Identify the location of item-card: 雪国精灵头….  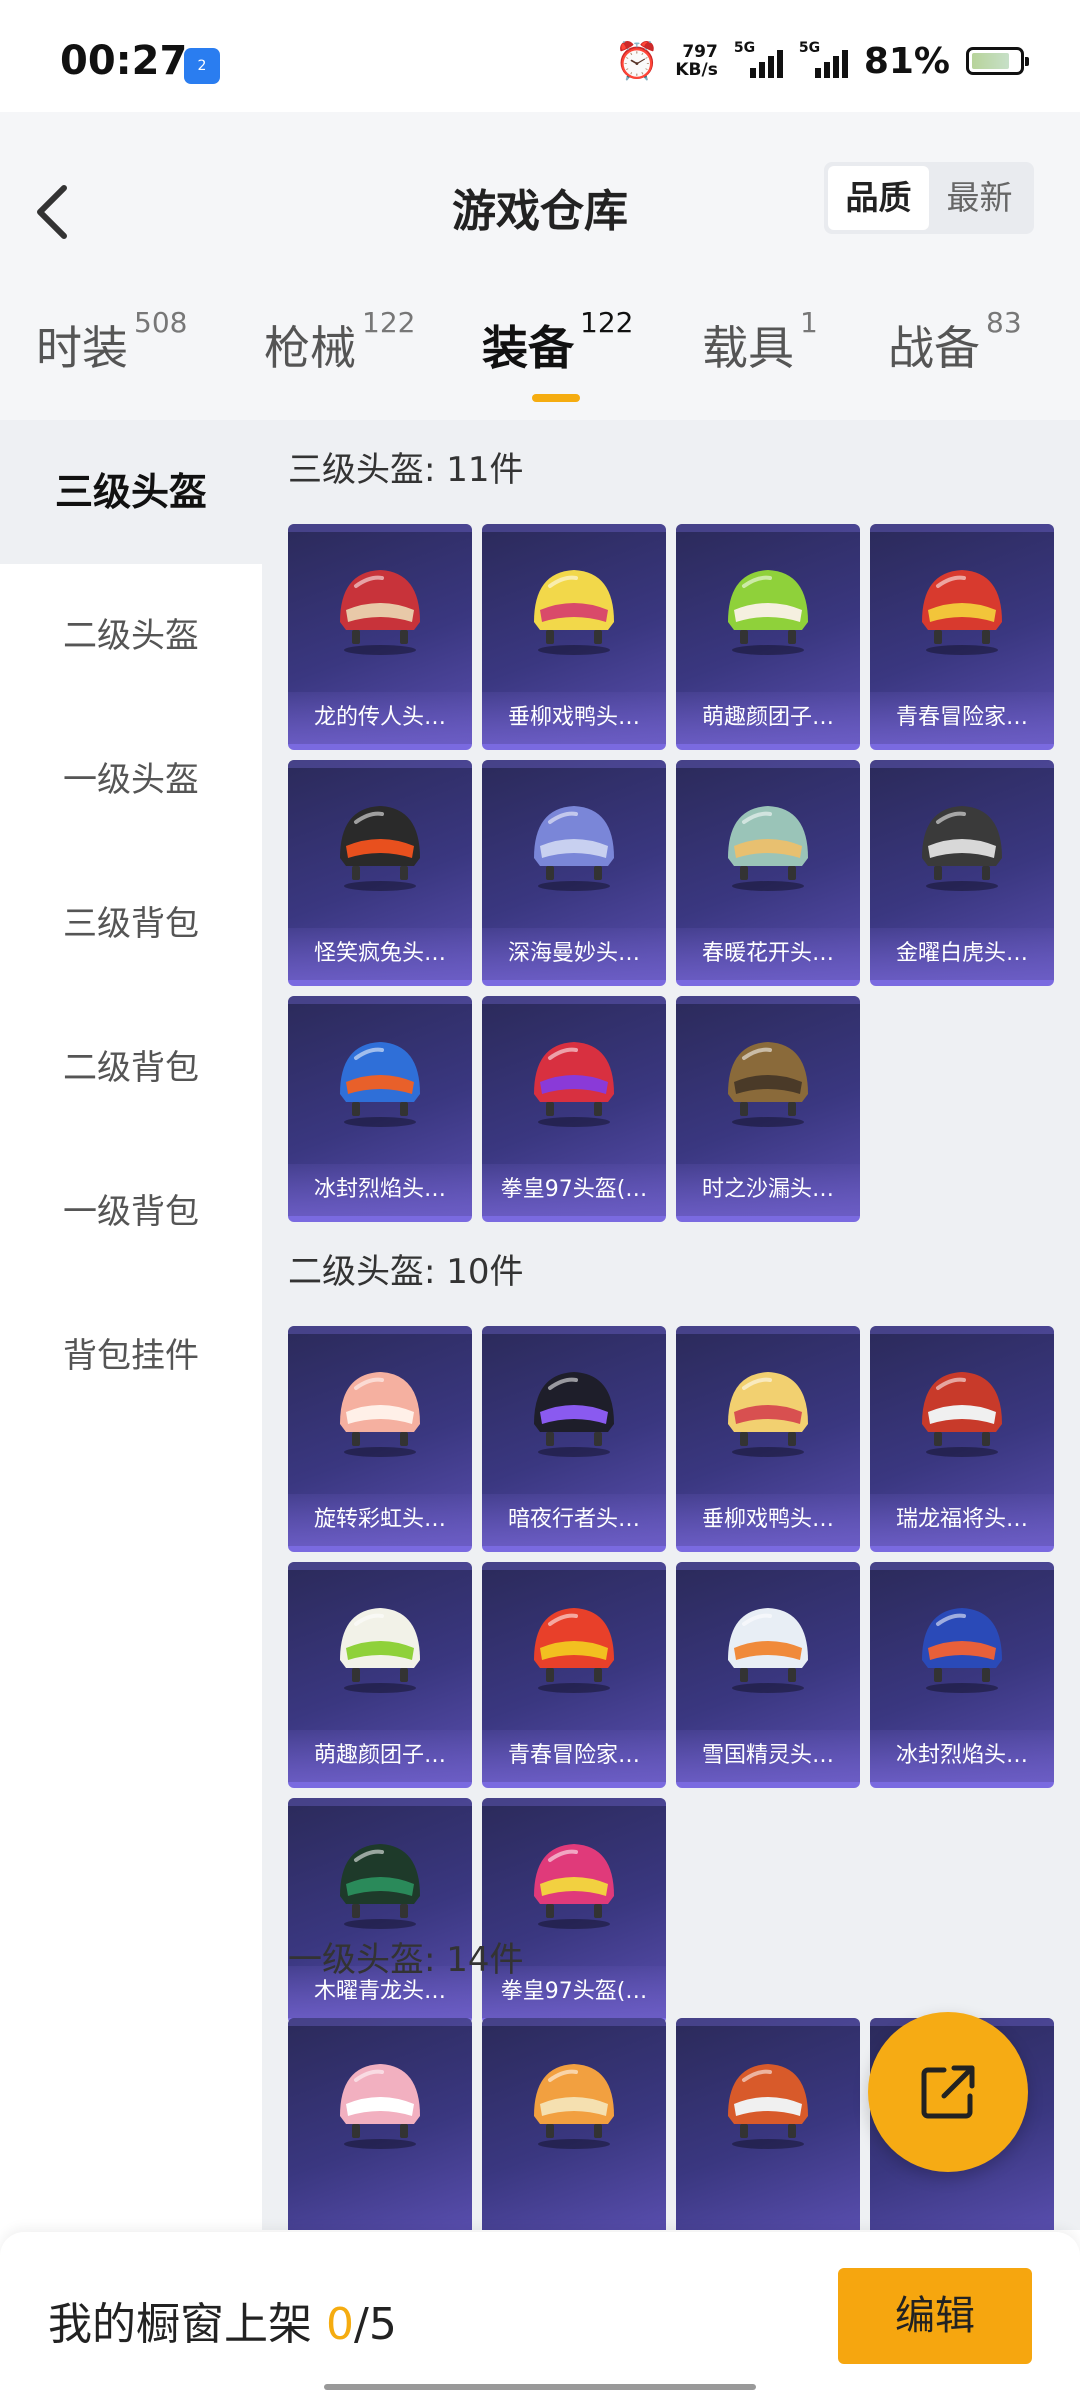
(768, 1675).